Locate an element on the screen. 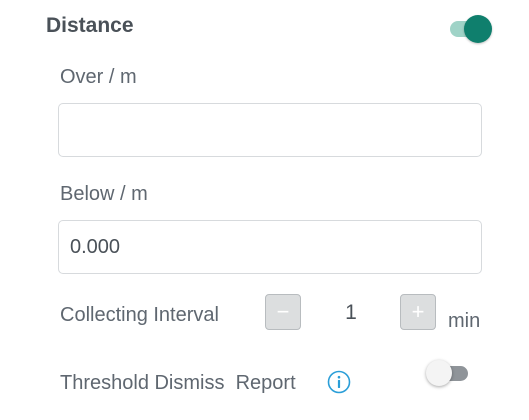 This screenshot has height=420, width=529. over-input is located at coordinates (270, 130).